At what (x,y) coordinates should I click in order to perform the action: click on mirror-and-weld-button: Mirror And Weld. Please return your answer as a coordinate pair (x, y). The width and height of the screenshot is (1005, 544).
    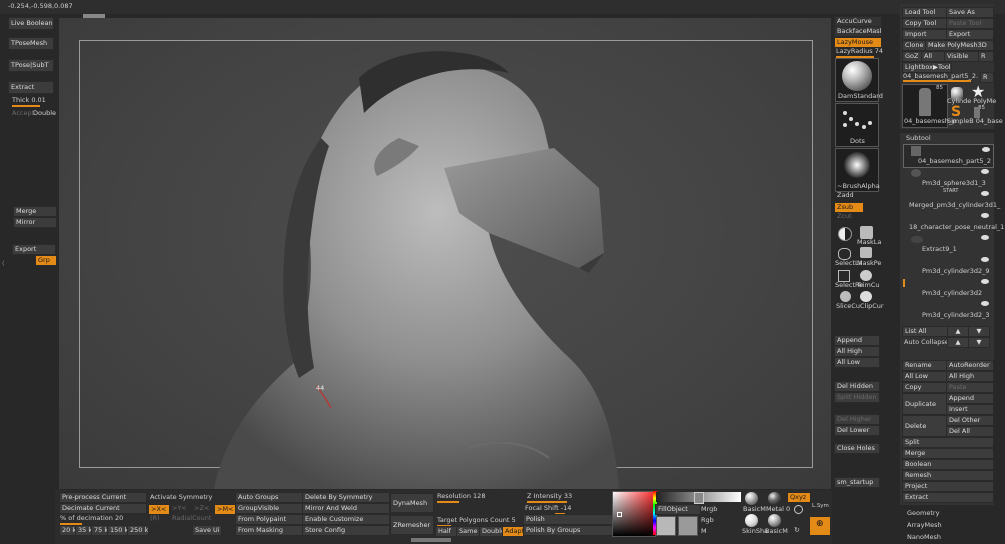
    Looking at the image, I should click on (346, 508).